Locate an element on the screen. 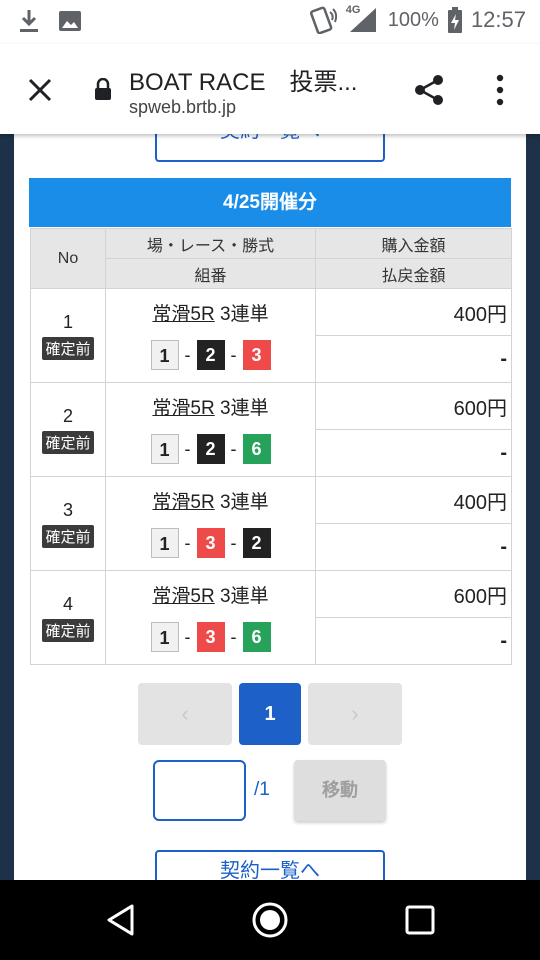 Image resolution: width=540 pixels, height=960 pixels. table-row: 2 確定前 常滑5R 3連単 1 - 2 - 6 600円 is located at coordinates (271, 429).